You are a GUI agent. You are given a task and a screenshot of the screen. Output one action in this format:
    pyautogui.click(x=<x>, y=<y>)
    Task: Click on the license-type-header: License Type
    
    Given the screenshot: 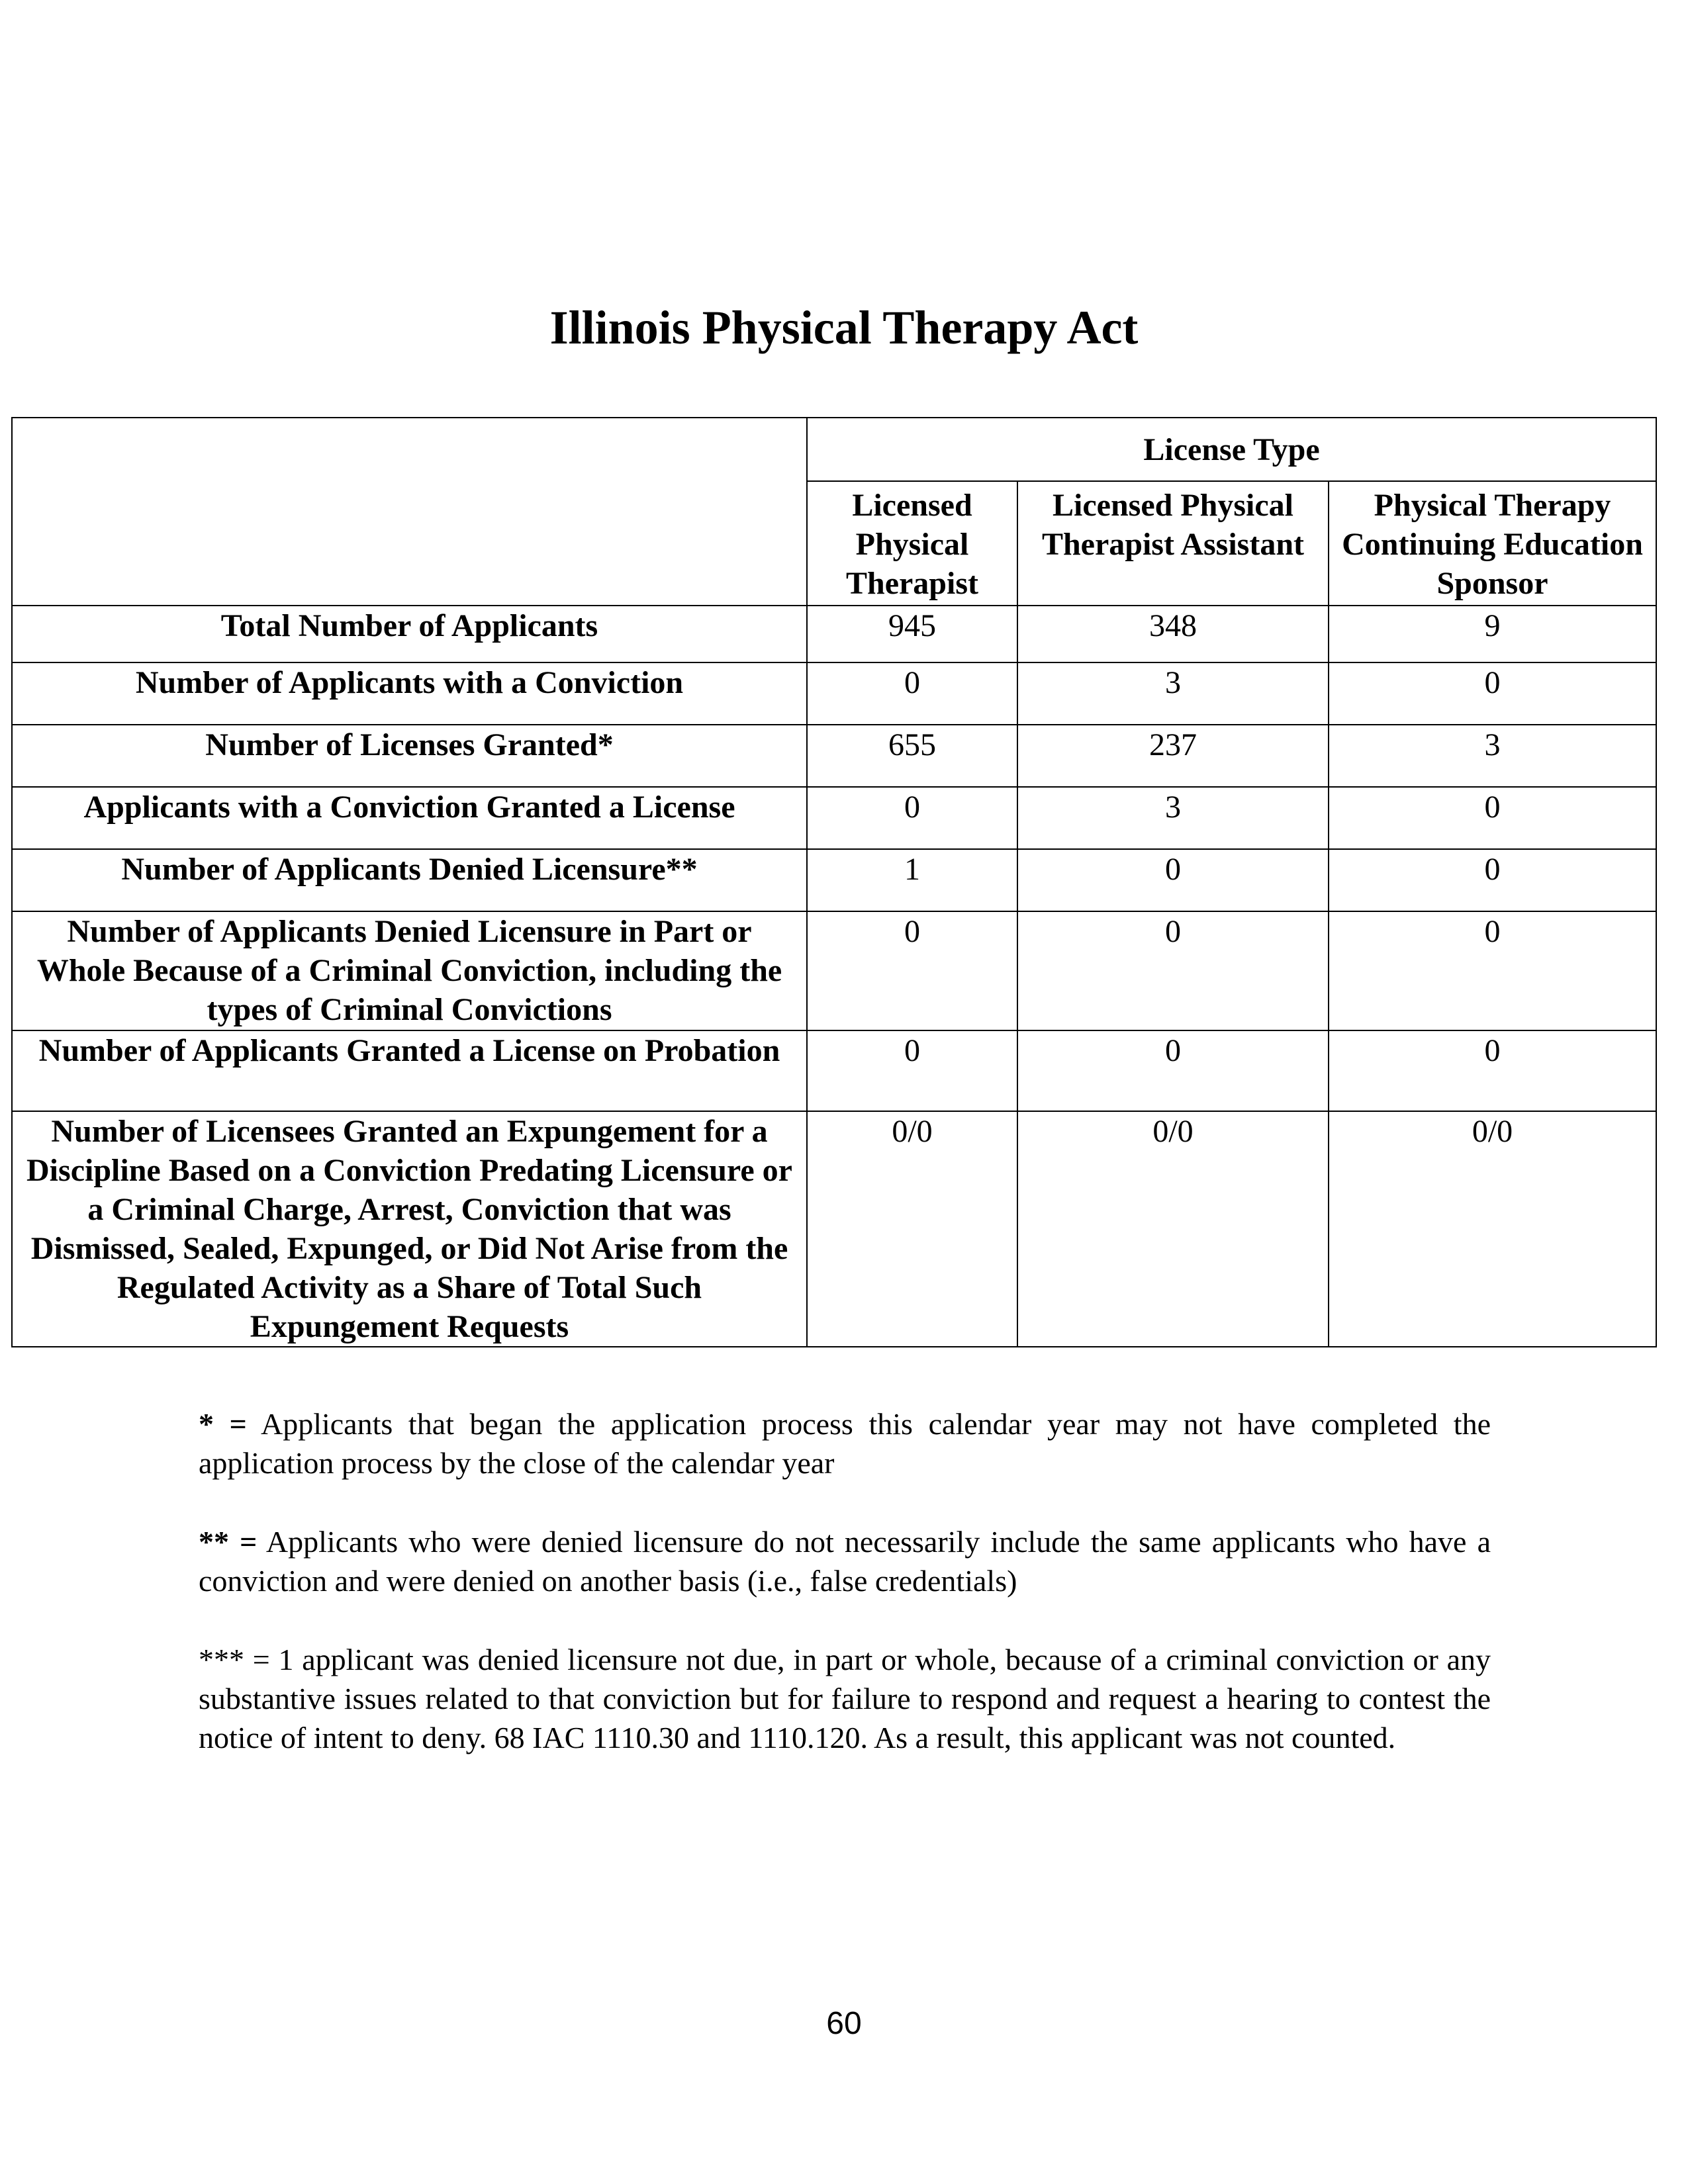 What is the action you would take?
    pyautogui.click(x=1232, y=449)
    